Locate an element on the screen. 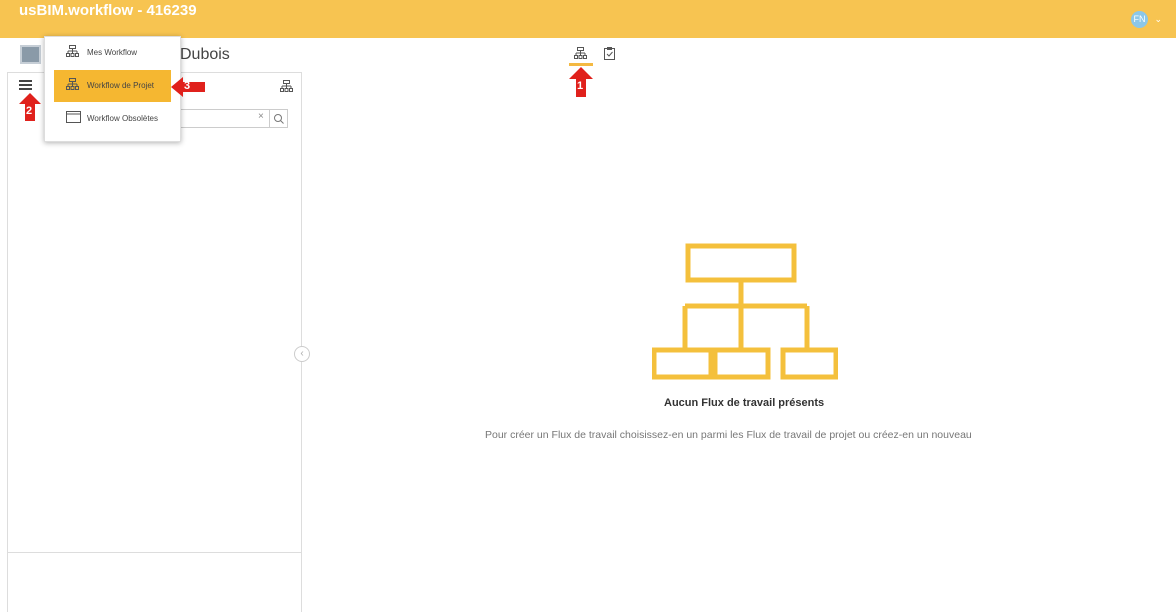  tab-tasks is located at coordinates (611, 55).